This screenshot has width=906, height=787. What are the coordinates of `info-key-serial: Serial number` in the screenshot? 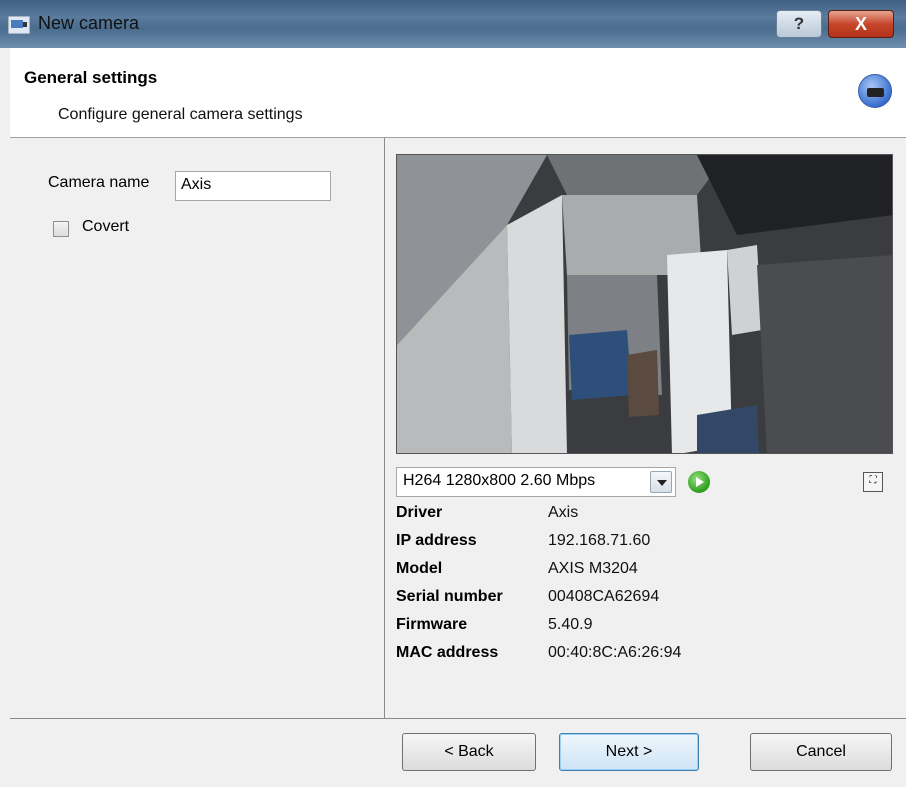 It's located at (449, 596).